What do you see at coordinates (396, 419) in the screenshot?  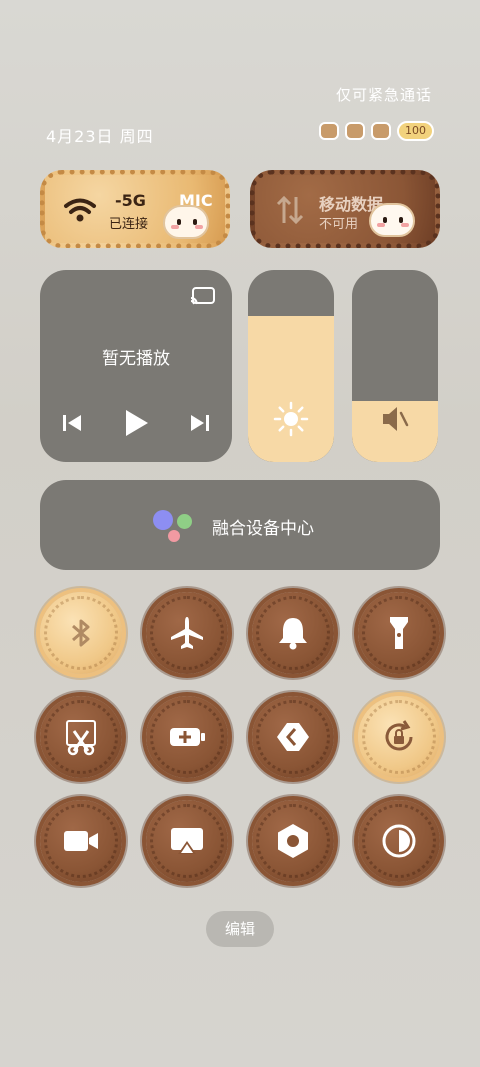 I see `speaker-muted-icon` at bounding box center [396, 419].